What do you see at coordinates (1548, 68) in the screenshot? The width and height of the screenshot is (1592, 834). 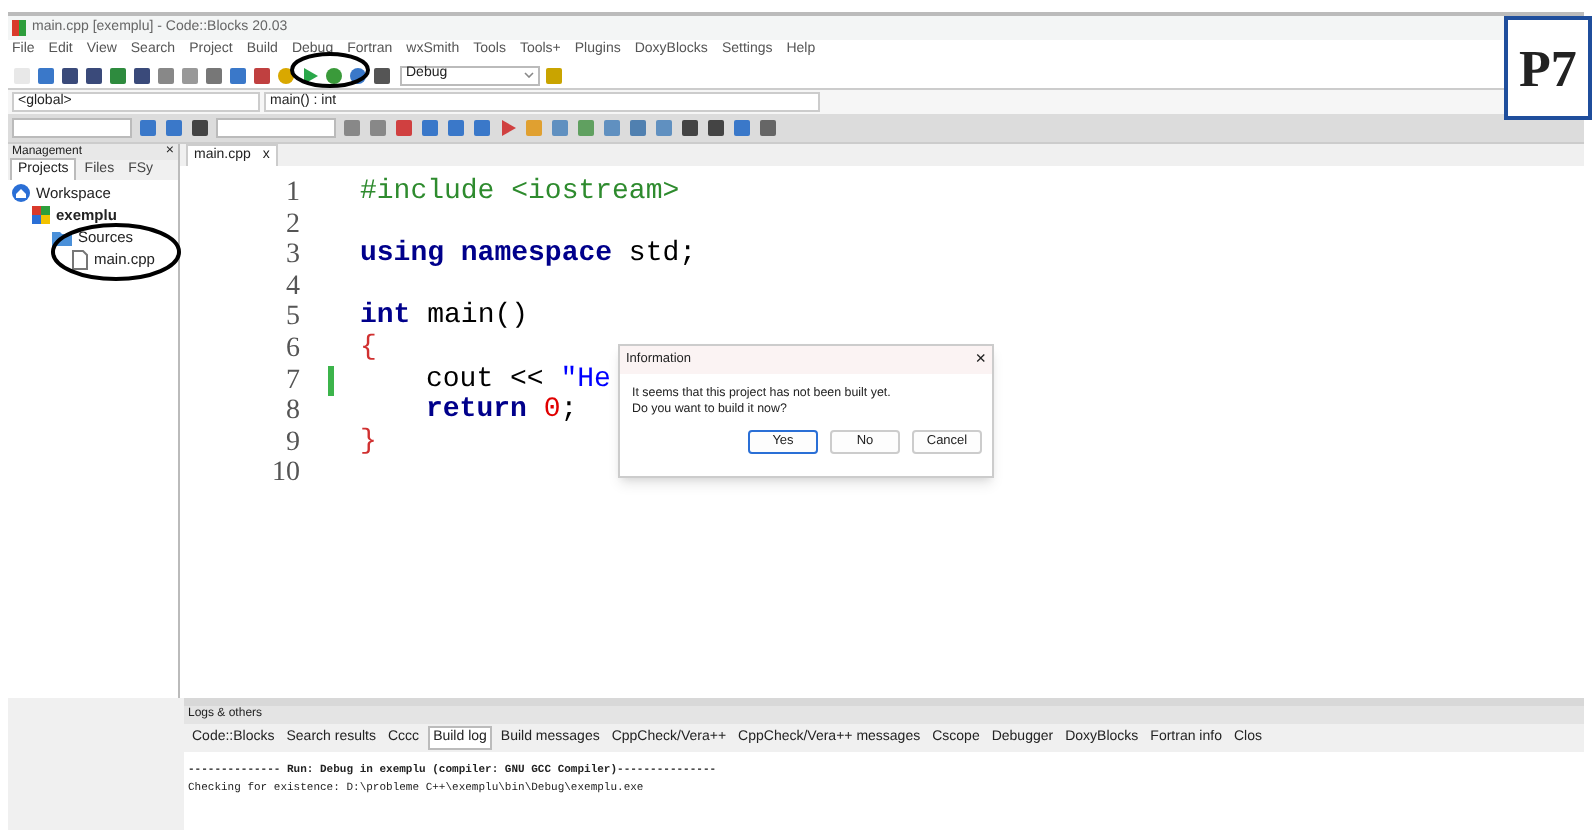 I see `figure-label: P7` at bounding box center [1548, 68].